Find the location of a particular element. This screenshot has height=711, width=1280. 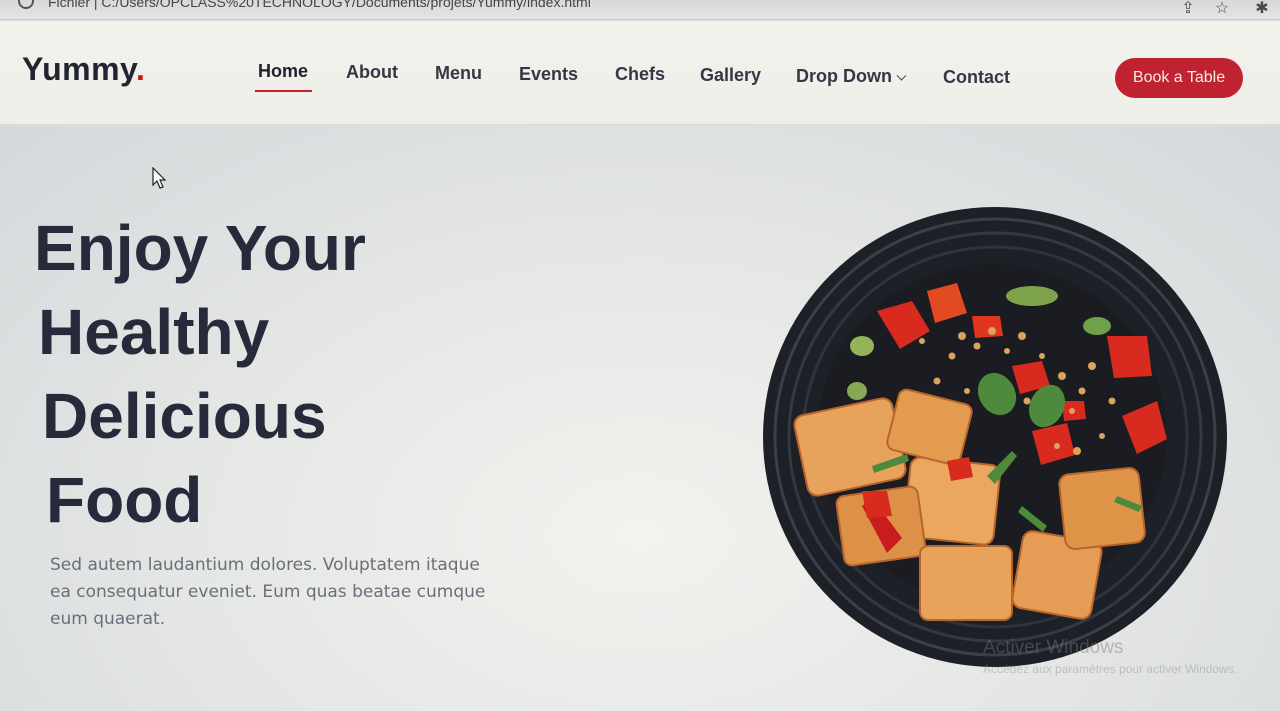

nav-home: Home is located at coordinates (283, 76).